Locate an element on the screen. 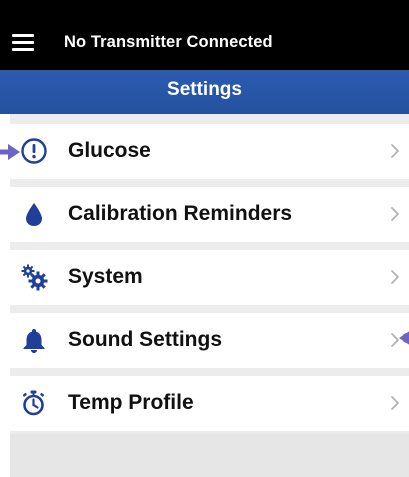 The width and height of the screenshot is (409, 477). settings-item-temp-profile: Temp Profile is located at coordinates (209, 403).